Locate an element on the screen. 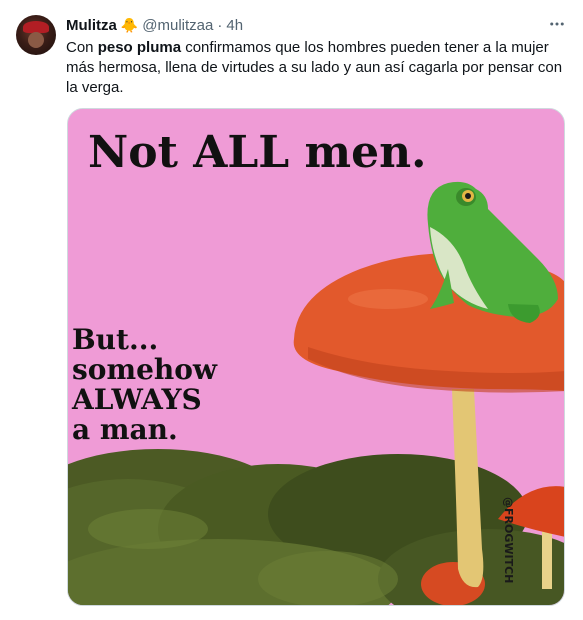 This screenshot has height=620, width=583. meme-subtext-line: somehow is located at coordinates (145, 369).